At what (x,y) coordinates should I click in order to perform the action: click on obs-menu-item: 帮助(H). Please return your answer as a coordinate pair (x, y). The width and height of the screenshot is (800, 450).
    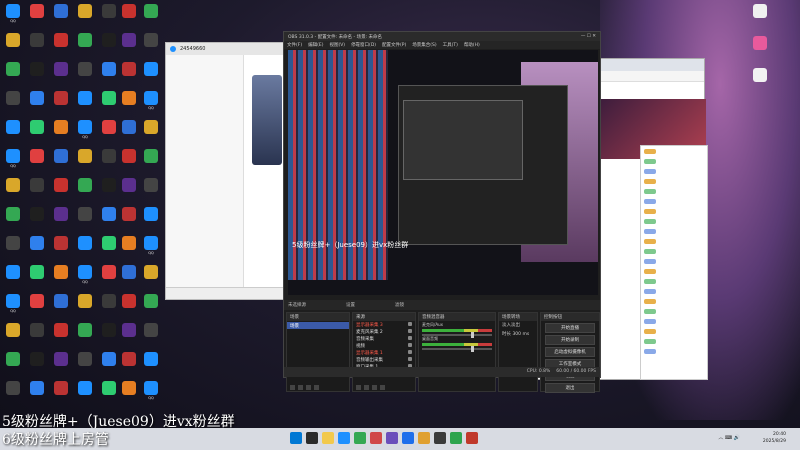
    Looking at the image, I should click on (472, 45).